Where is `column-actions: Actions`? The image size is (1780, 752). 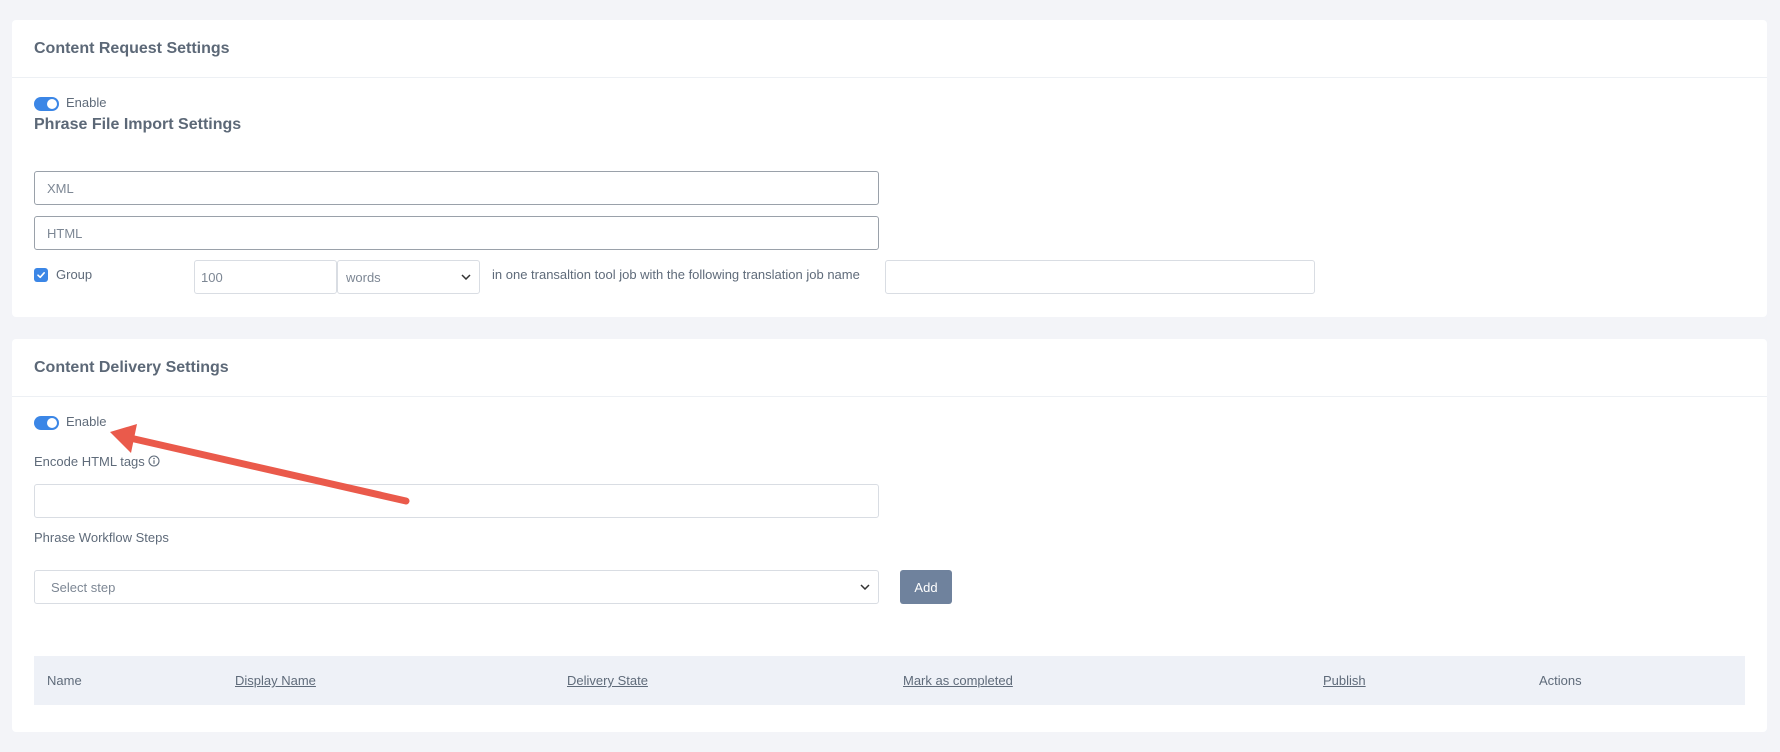 column-actions: Actions is located at coordinates (1560, 680).